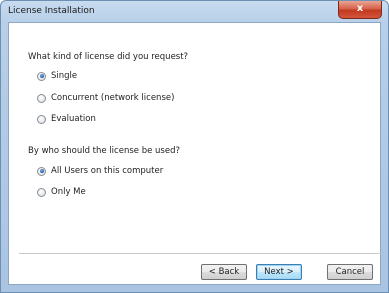 This screenshot has height=293, width=389. I want to click on radio-single-label: Single, so click(64, 76).